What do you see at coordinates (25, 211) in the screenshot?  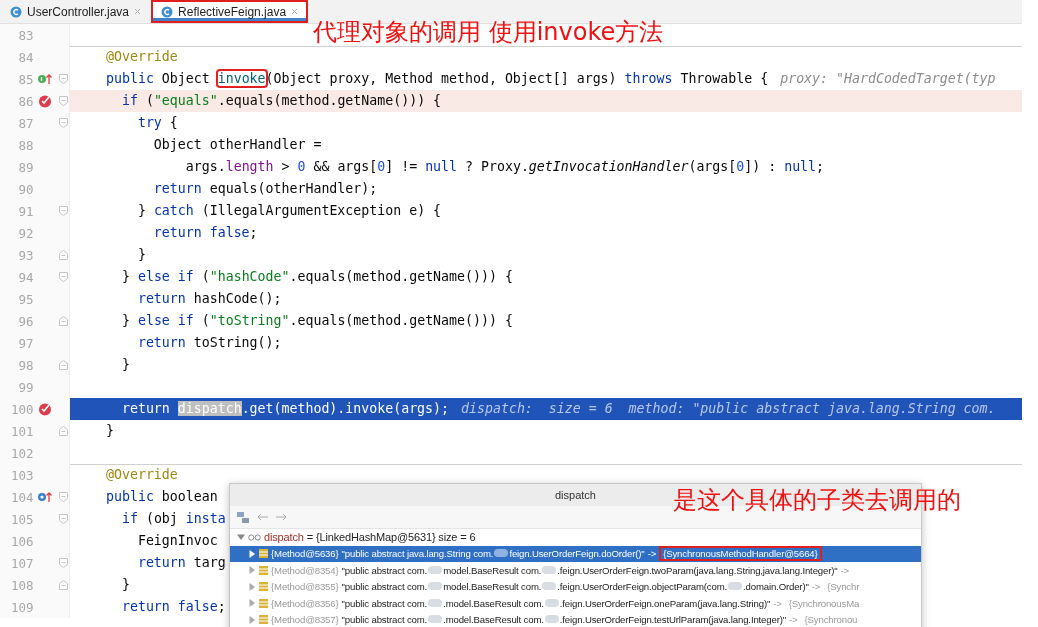 I see `line-number: 91` at bounding box center [25, 211].